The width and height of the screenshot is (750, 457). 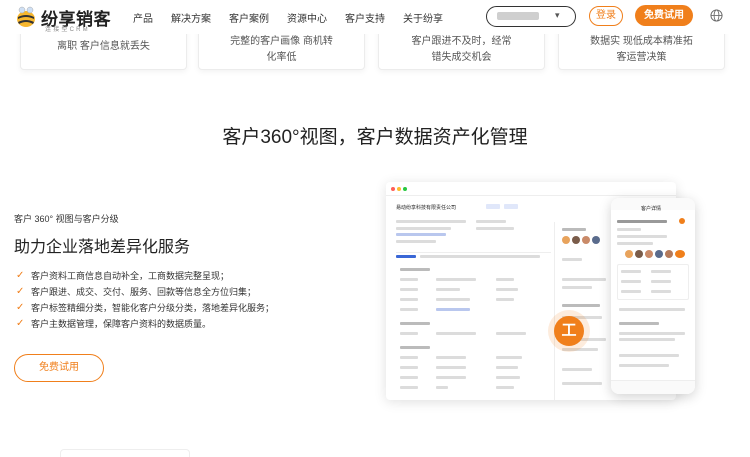 I want to click on card-text: 客户跟进不及时，经常, so click(x=461, y=41).